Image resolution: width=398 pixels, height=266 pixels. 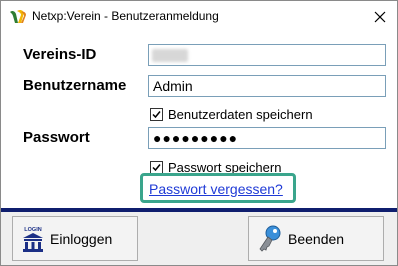 I want to click on forgot-password-link: Passwort vergessen?, so click(x=216, y=189).